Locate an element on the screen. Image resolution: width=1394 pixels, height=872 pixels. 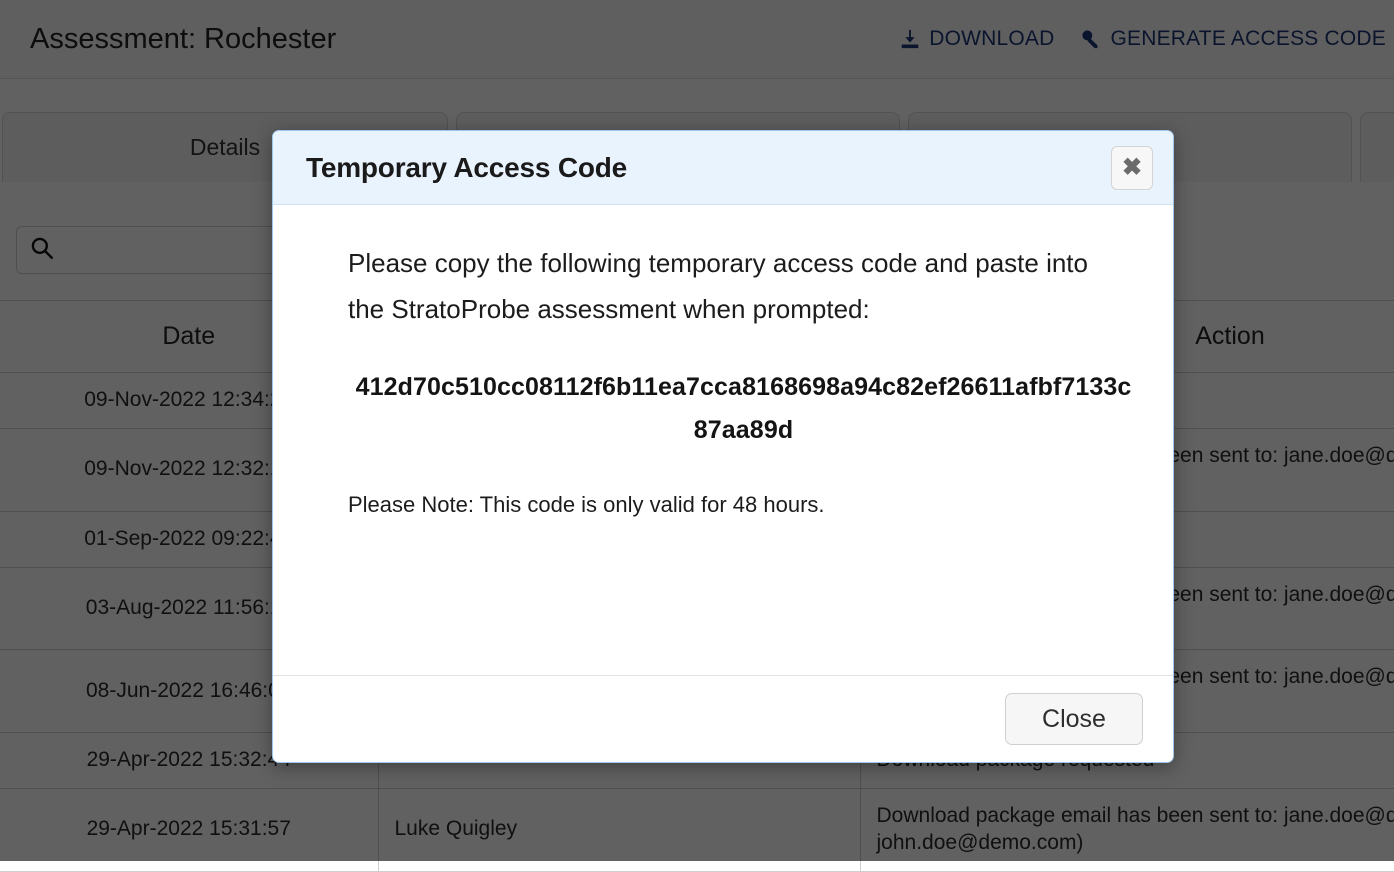
close-icon: ✖ is located at coordinates (1132, 167).